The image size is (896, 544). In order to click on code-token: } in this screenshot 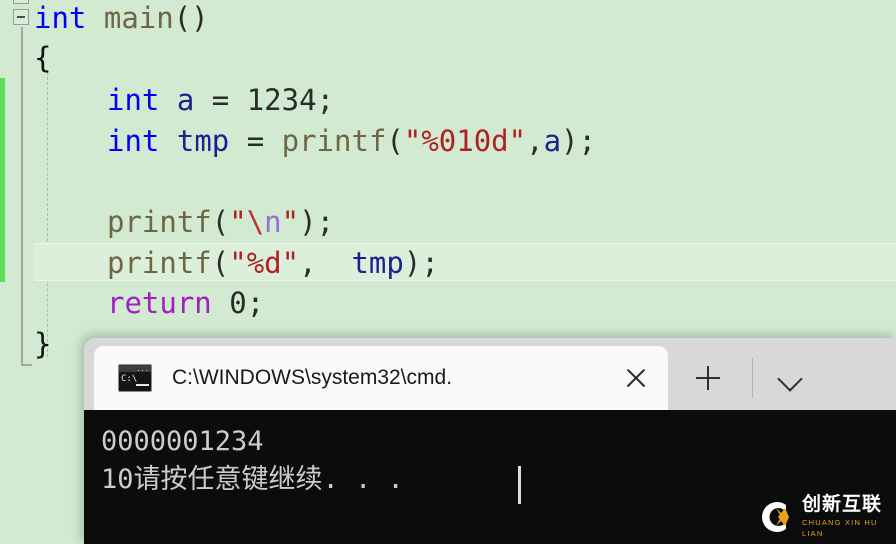, I will do `click(43, 344)`.